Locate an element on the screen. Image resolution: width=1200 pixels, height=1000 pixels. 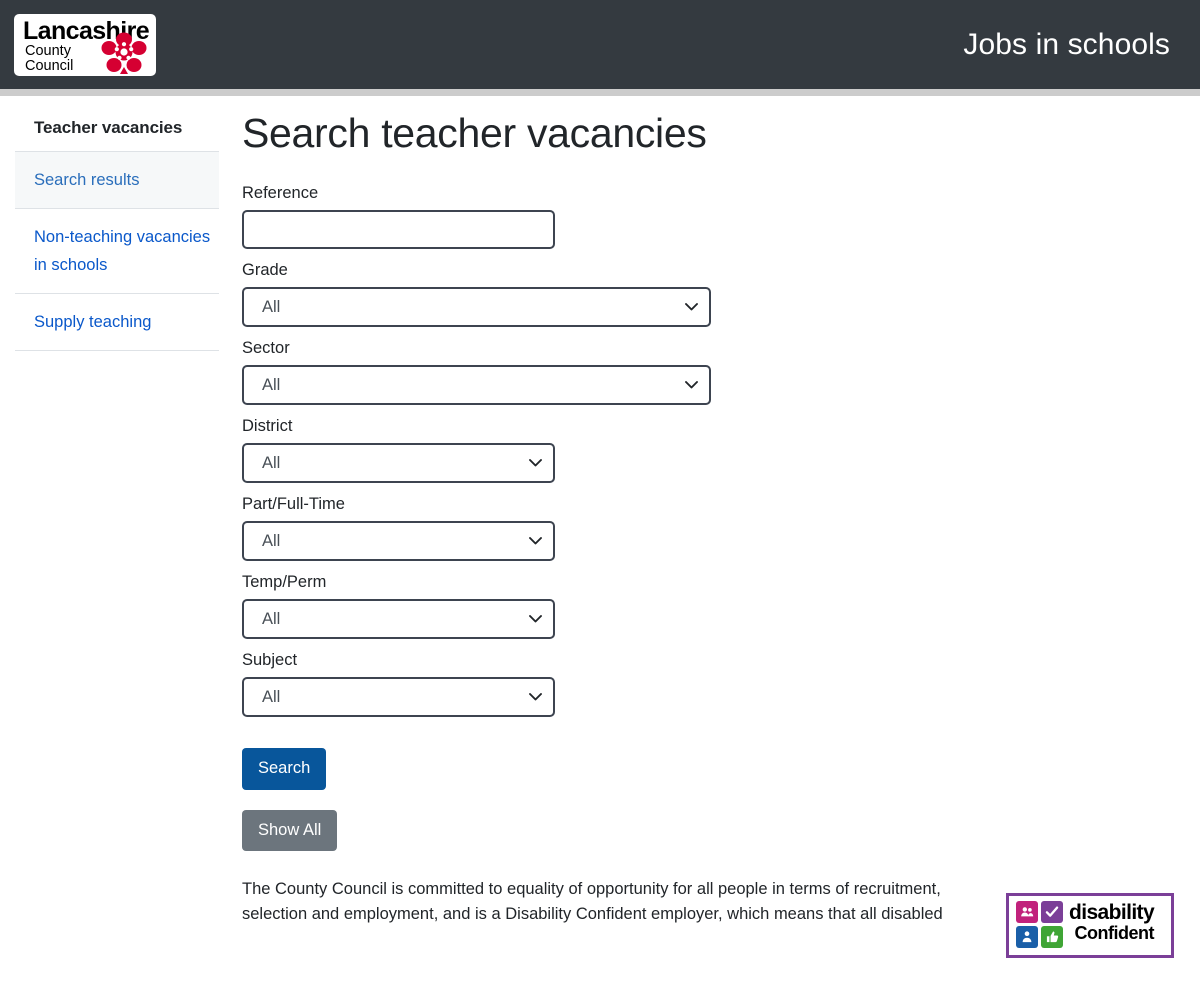
search-button-row: Search is located at coordinates (711, 759).